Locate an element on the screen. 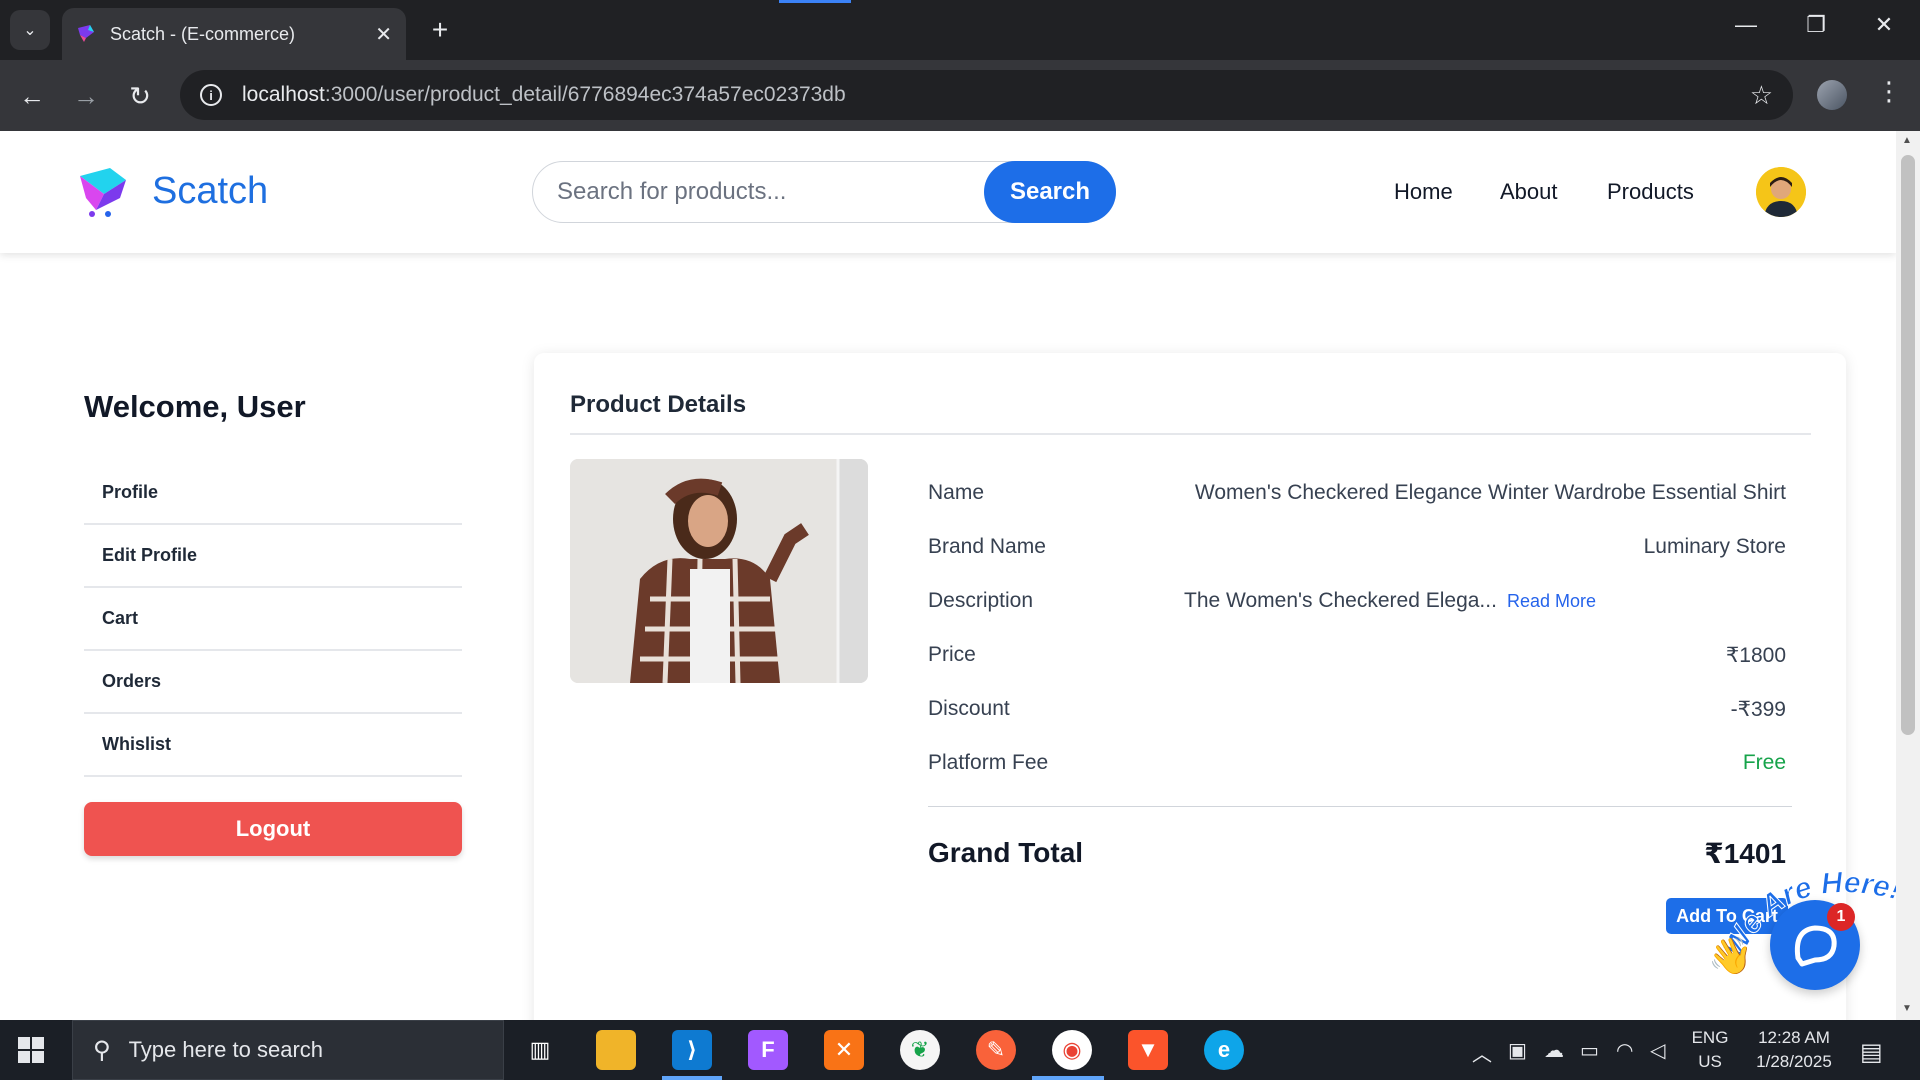  nav-home: Home is located at coordinates (1423, 192).